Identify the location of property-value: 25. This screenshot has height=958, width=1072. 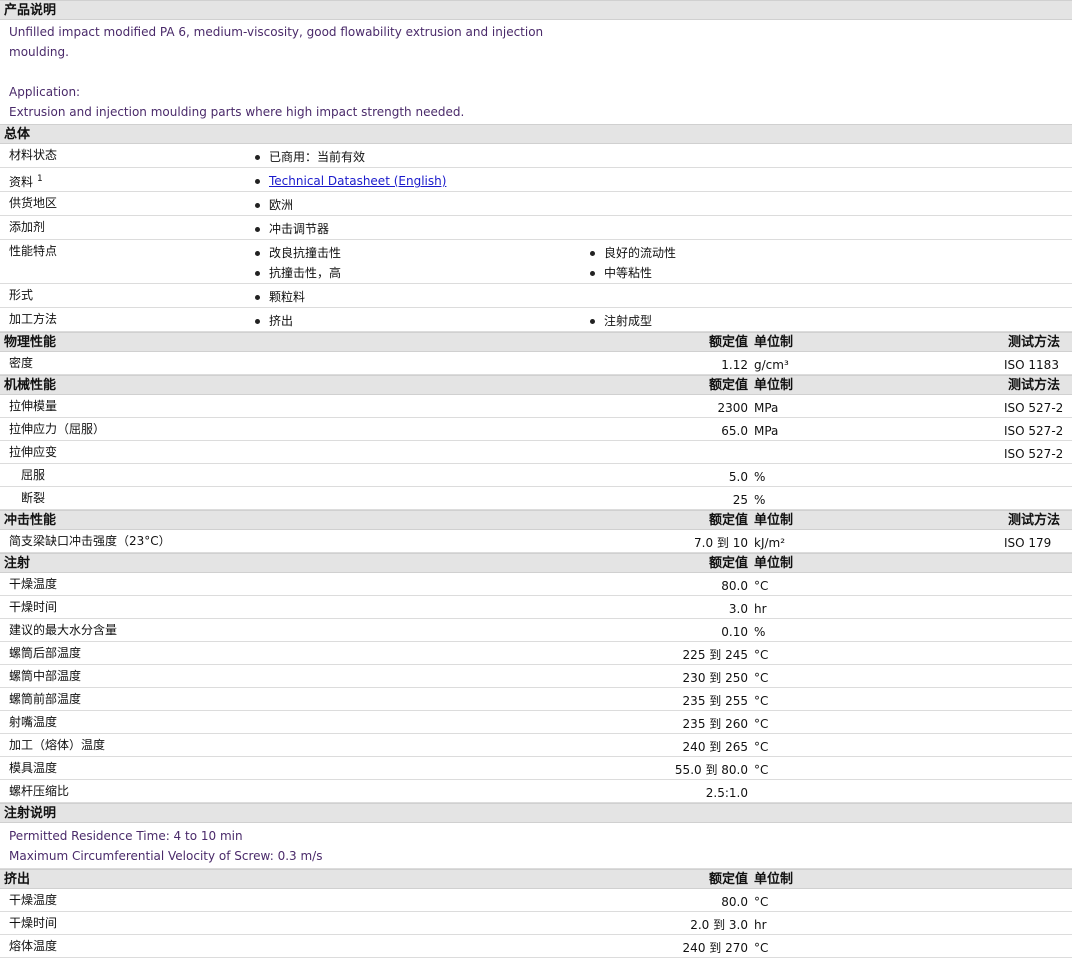
(740, 500).